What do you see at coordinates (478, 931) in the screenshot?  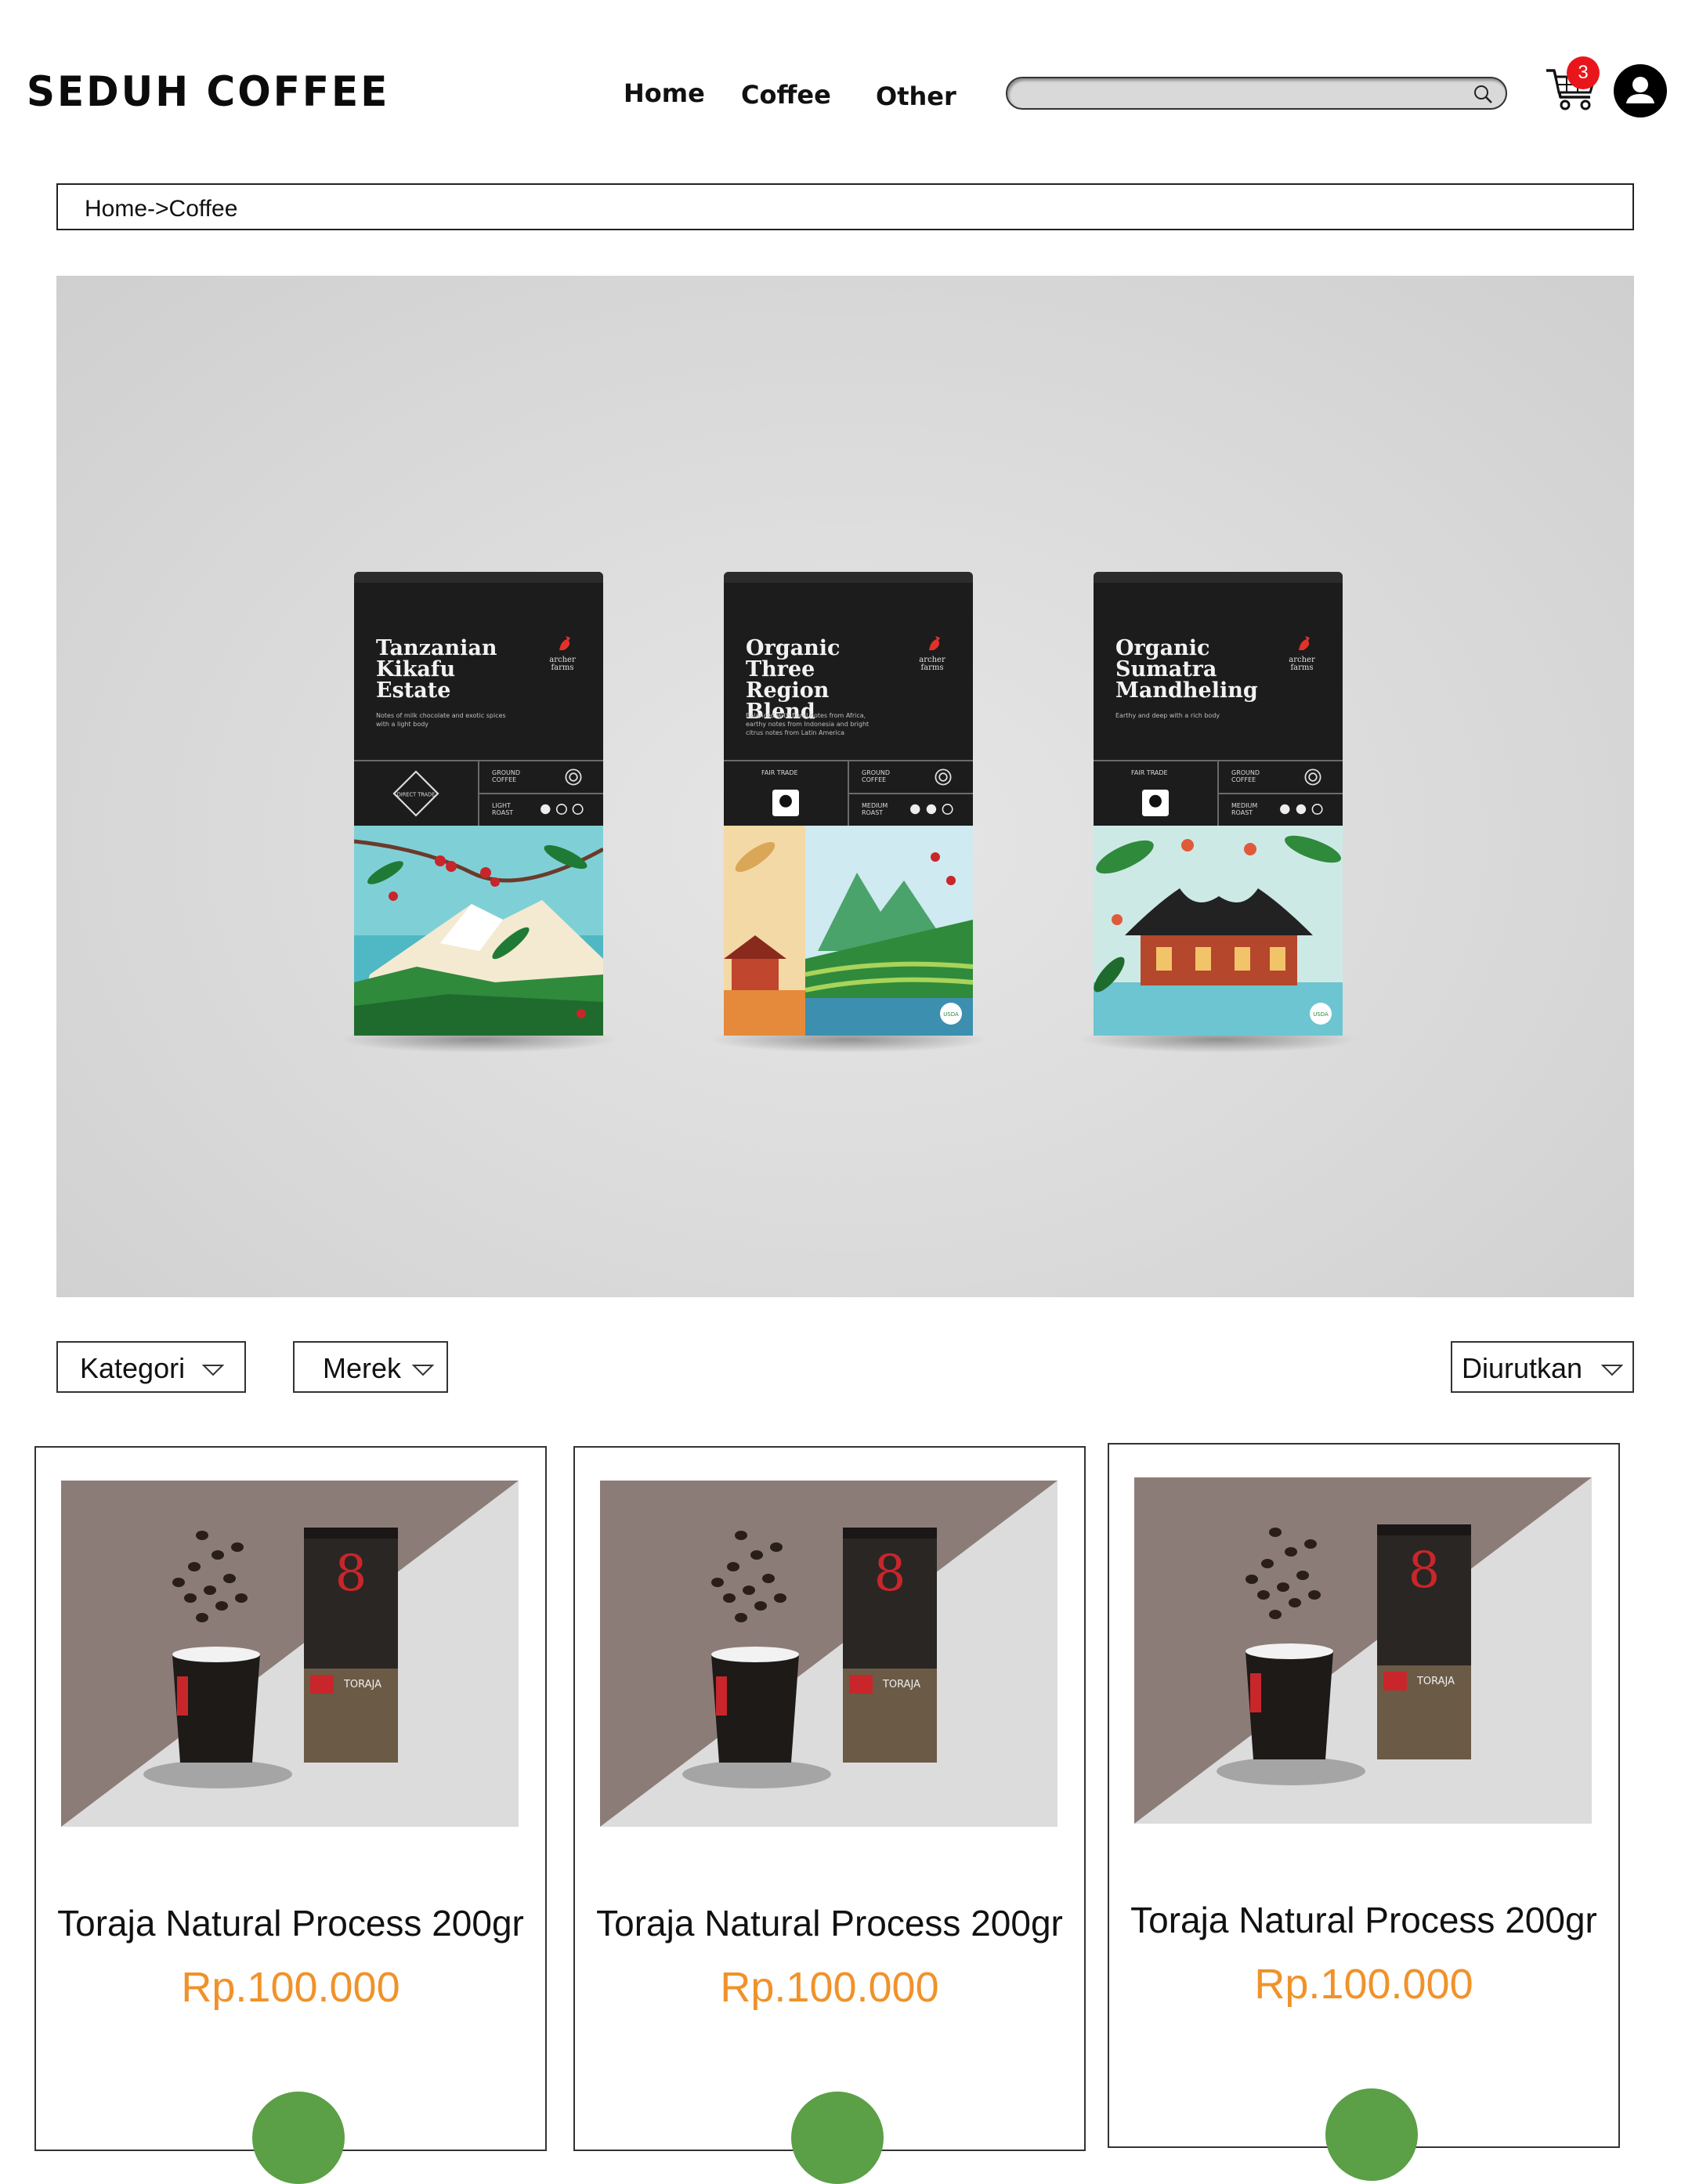 I see `bag-illustration-mountain` at bounding box center [478, 931].